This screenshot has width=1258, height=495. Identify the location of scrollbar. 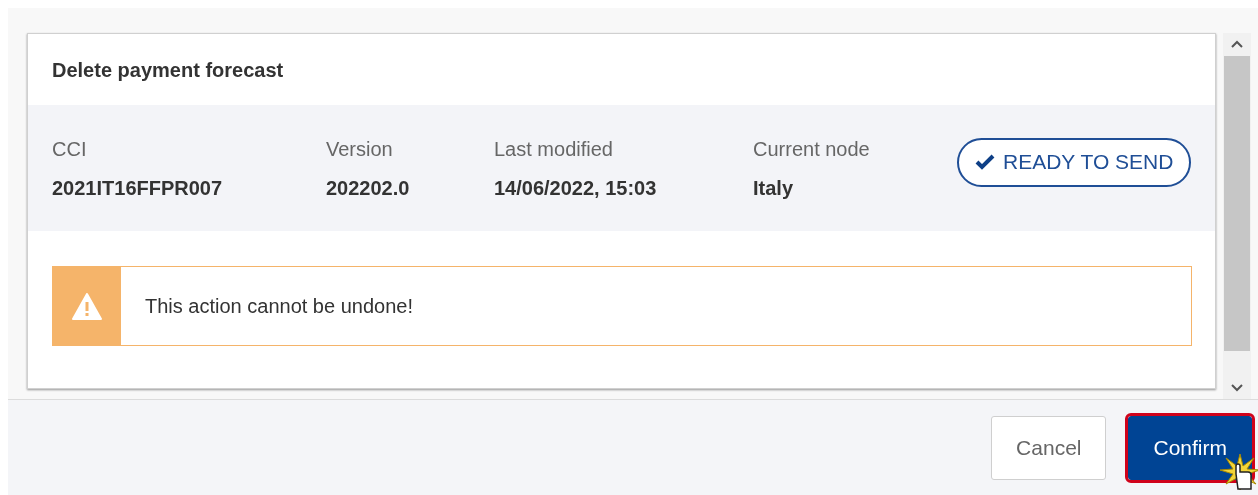
(1237, 216).